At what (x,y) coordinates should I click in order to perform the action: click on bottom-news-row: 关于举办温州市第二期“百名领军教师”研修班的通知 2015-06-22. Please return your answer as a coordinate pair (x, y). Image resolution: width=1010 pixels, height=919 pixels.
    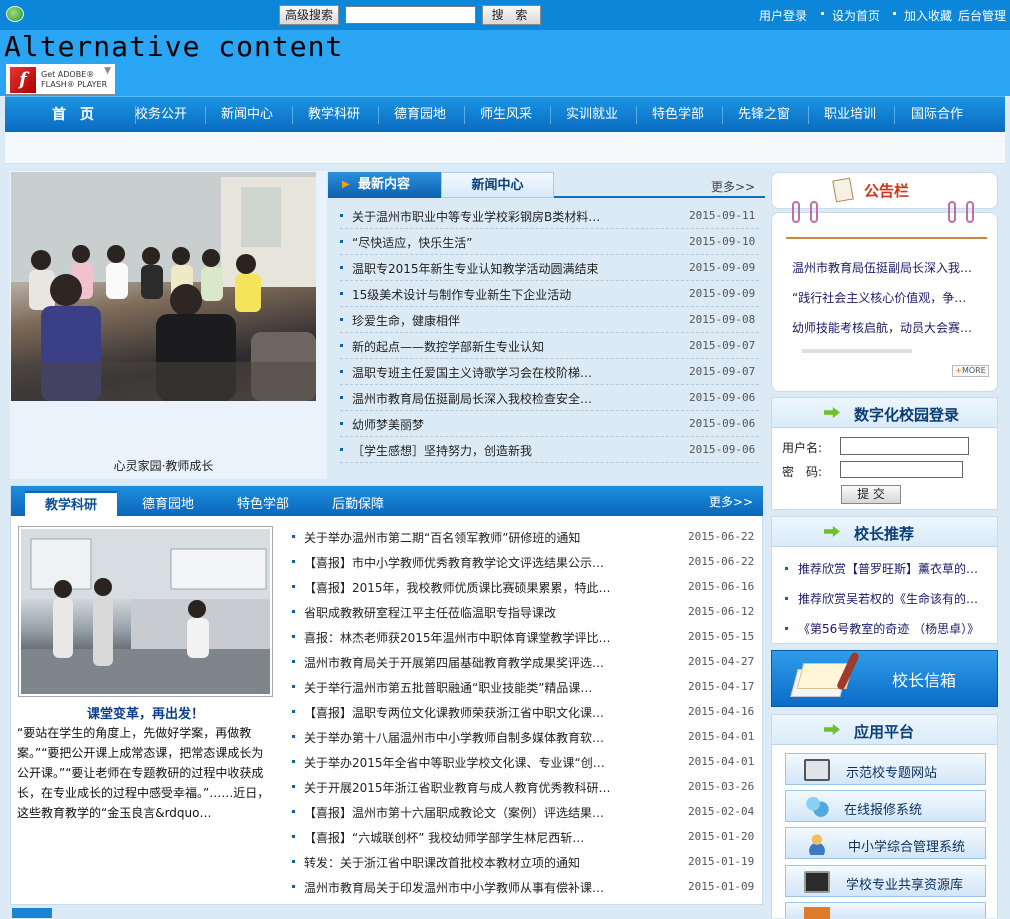
    Looking at the image, I should click on (524, 537).